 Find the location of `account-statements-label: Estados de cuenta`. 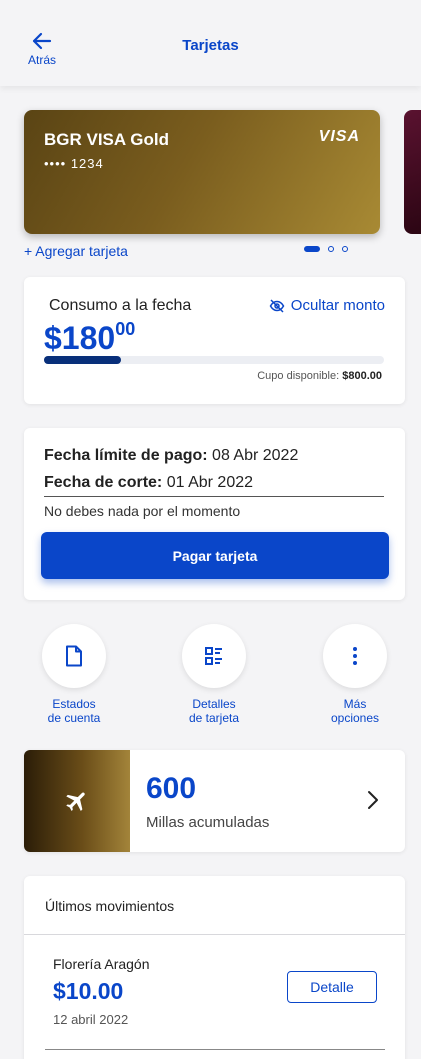

account-statements-label: Estados de cuenta is located at coordinates (74, 711).